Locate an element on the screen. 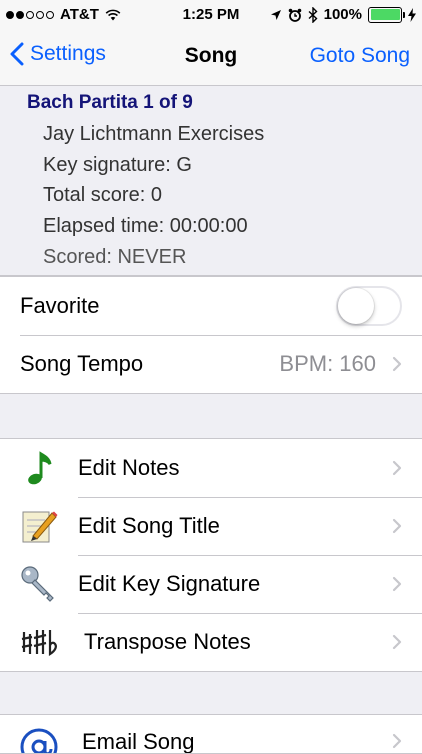  song-composer: Jay Lichtmann Exercises is located at coordinates (154, 134).